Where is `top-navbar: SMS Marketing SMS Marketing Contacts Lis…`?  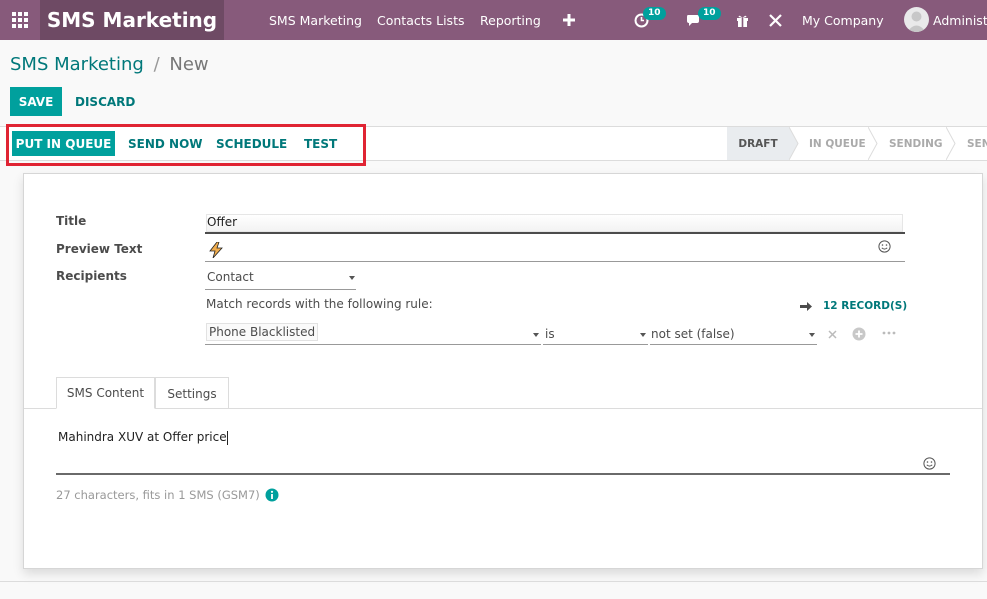 top-navbar: SMS Marketing SMS Marketing Contacts Lis… is located at coordinates (493, 20).